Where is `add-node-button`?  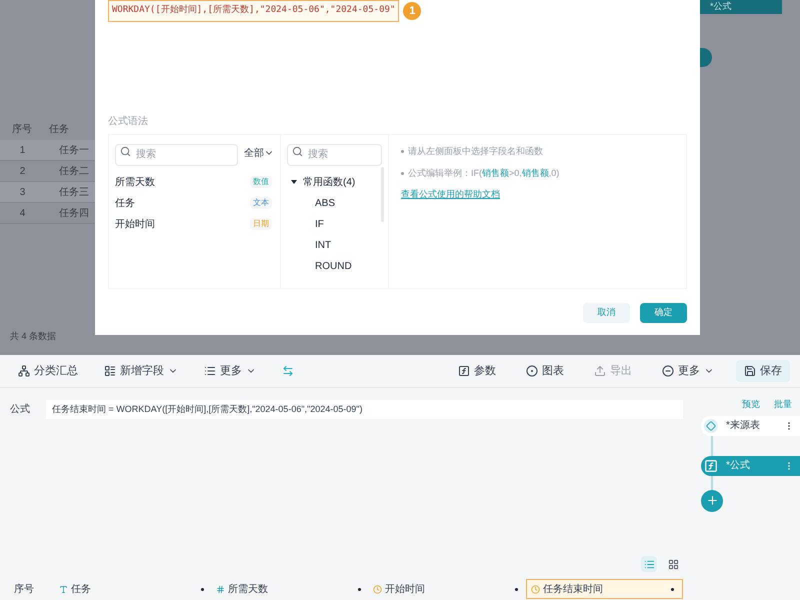
add-node-button is located at coordinates (712, 501).